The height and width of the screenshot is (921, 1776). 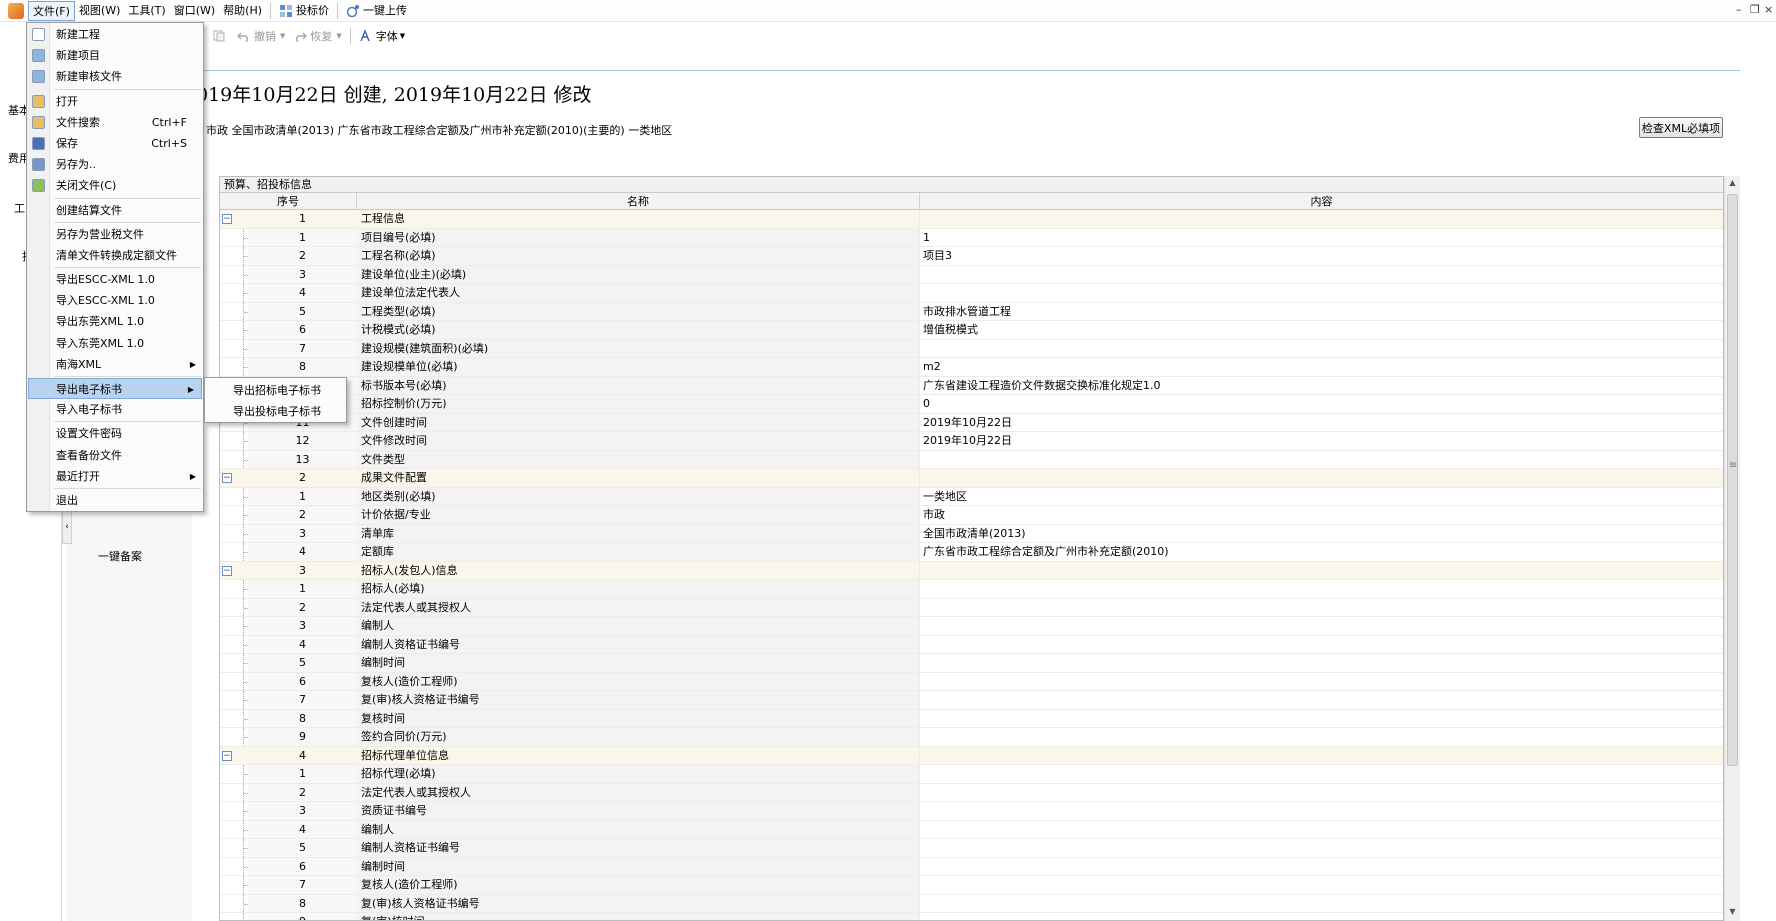 I want to click on table-row: 4 编制人, so click(x=971, y=829).